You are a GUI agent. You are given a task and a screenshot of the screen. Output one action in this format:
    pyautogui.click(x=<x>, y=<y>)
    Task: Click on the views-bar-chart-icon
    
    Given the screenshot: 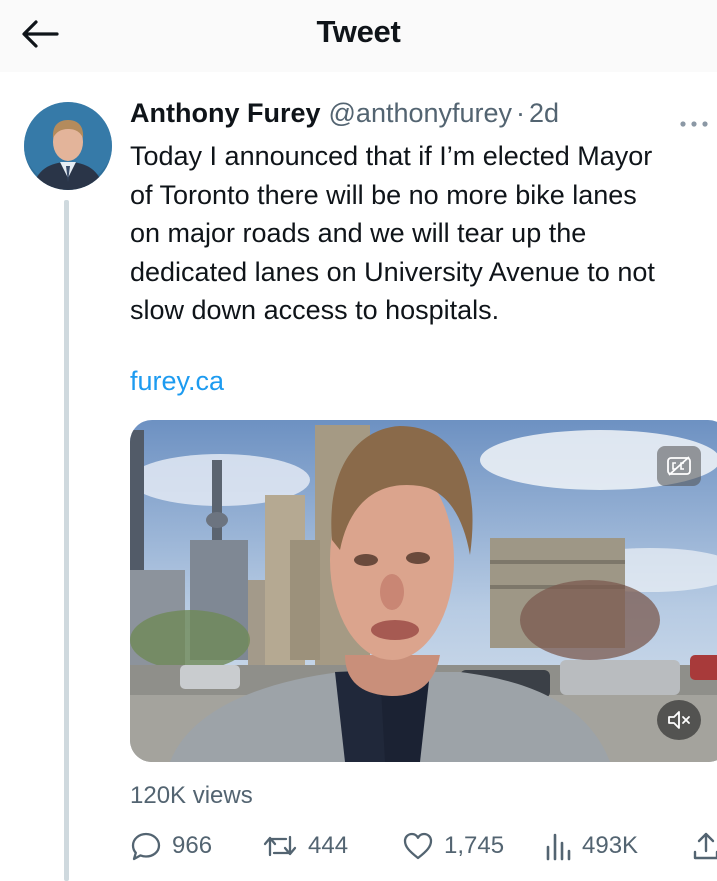 What is the action you would take?
    pyautogui.click(x=558, y=847)
    